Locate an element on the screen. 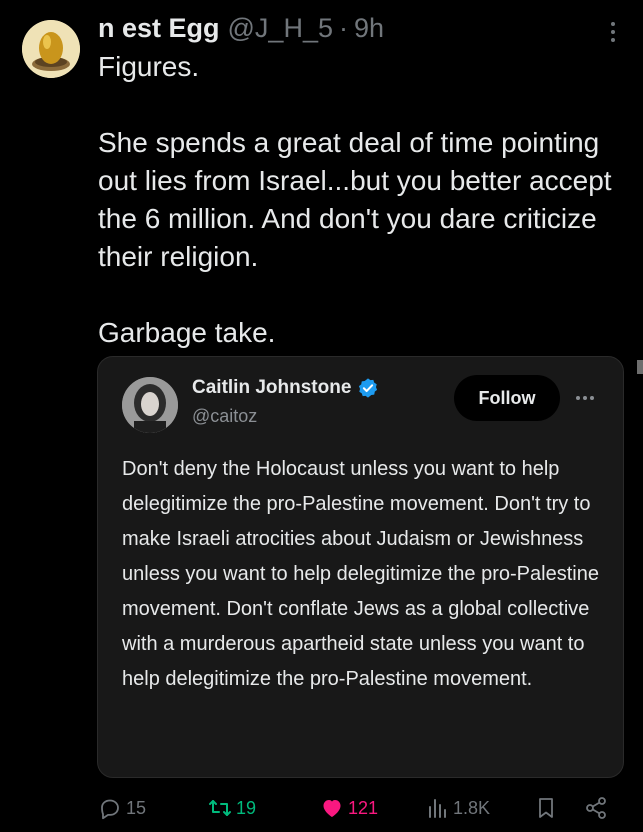  retweet-icon is located at coordinates (220, 808).